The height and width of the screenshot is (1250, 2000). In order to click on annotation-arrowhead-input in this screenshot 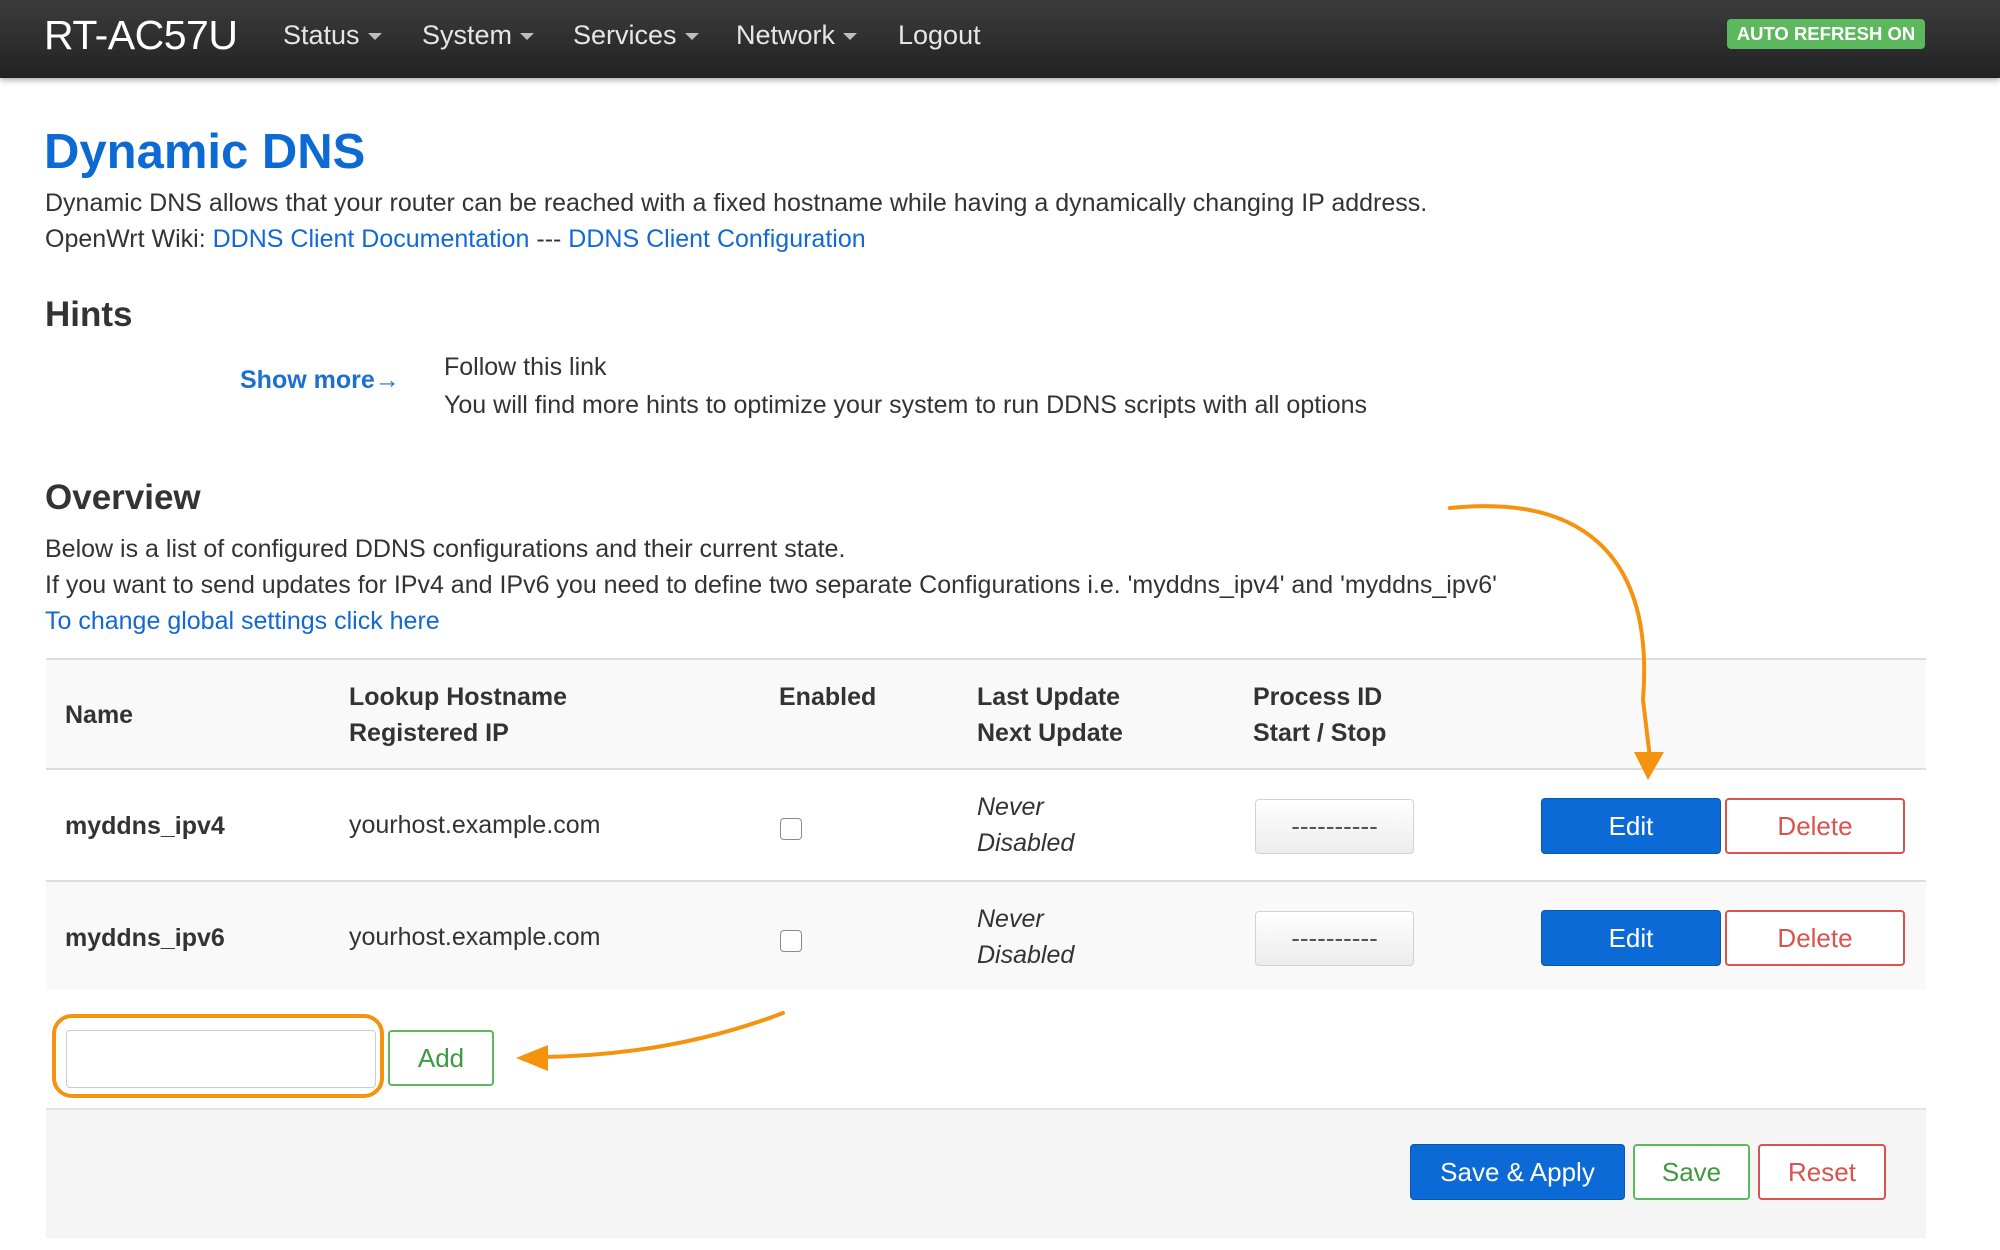, I will do `click(532, 1058)`.